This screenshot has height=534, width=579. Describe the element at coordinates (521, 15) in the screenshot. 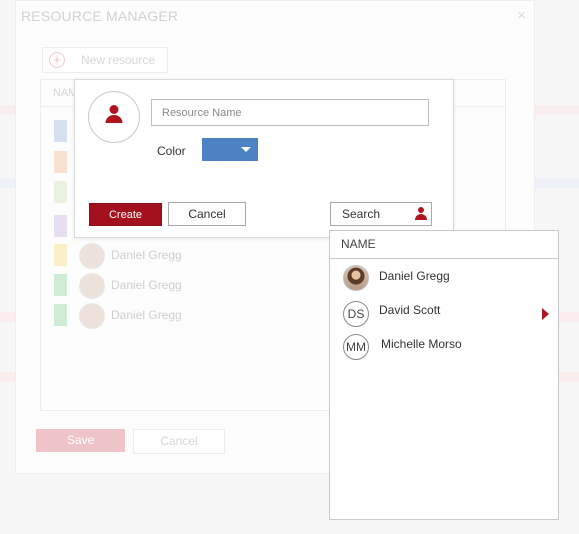

I see `close-icon: ×` at that location.